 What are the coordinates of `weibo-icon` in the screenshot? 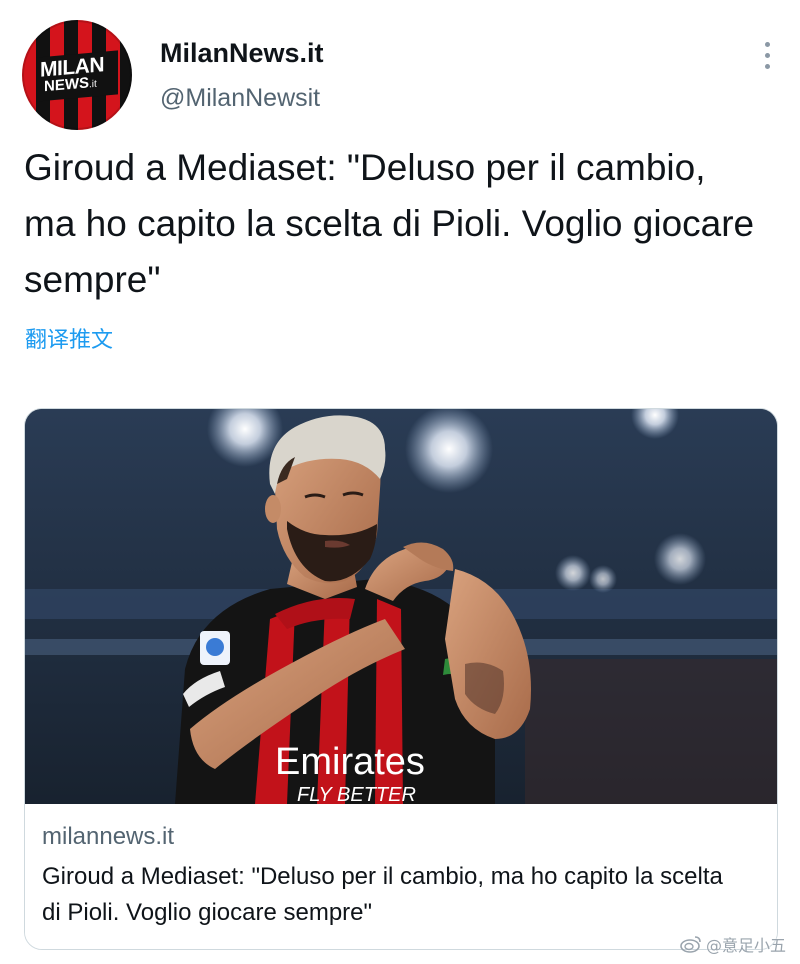 It's located at (690, 944).